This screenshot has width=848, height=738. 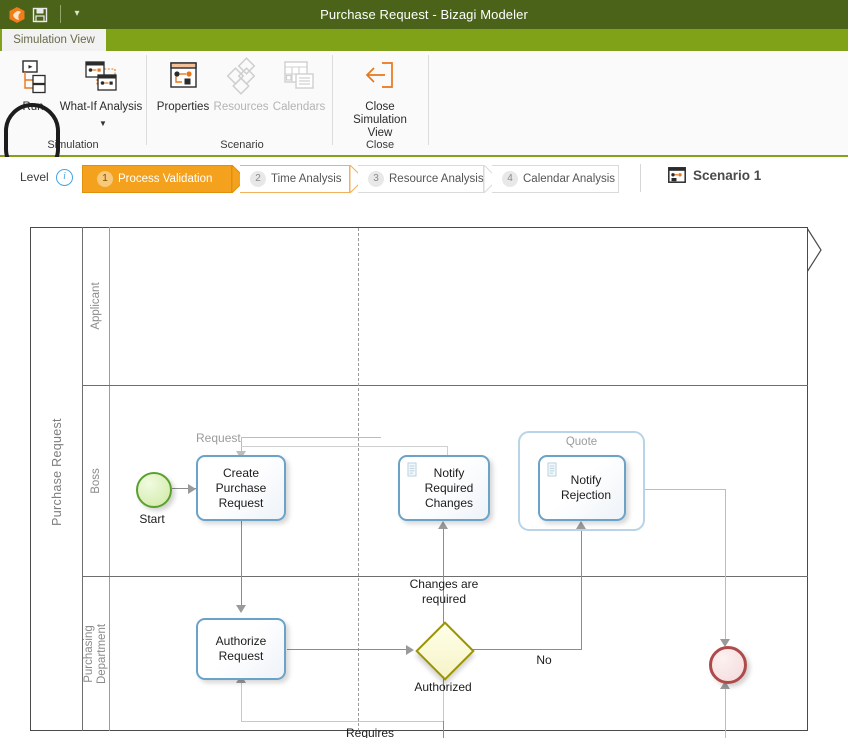 I want to click on flow-label-requires-approval: Requires another approval, so click(x=370, y=732).